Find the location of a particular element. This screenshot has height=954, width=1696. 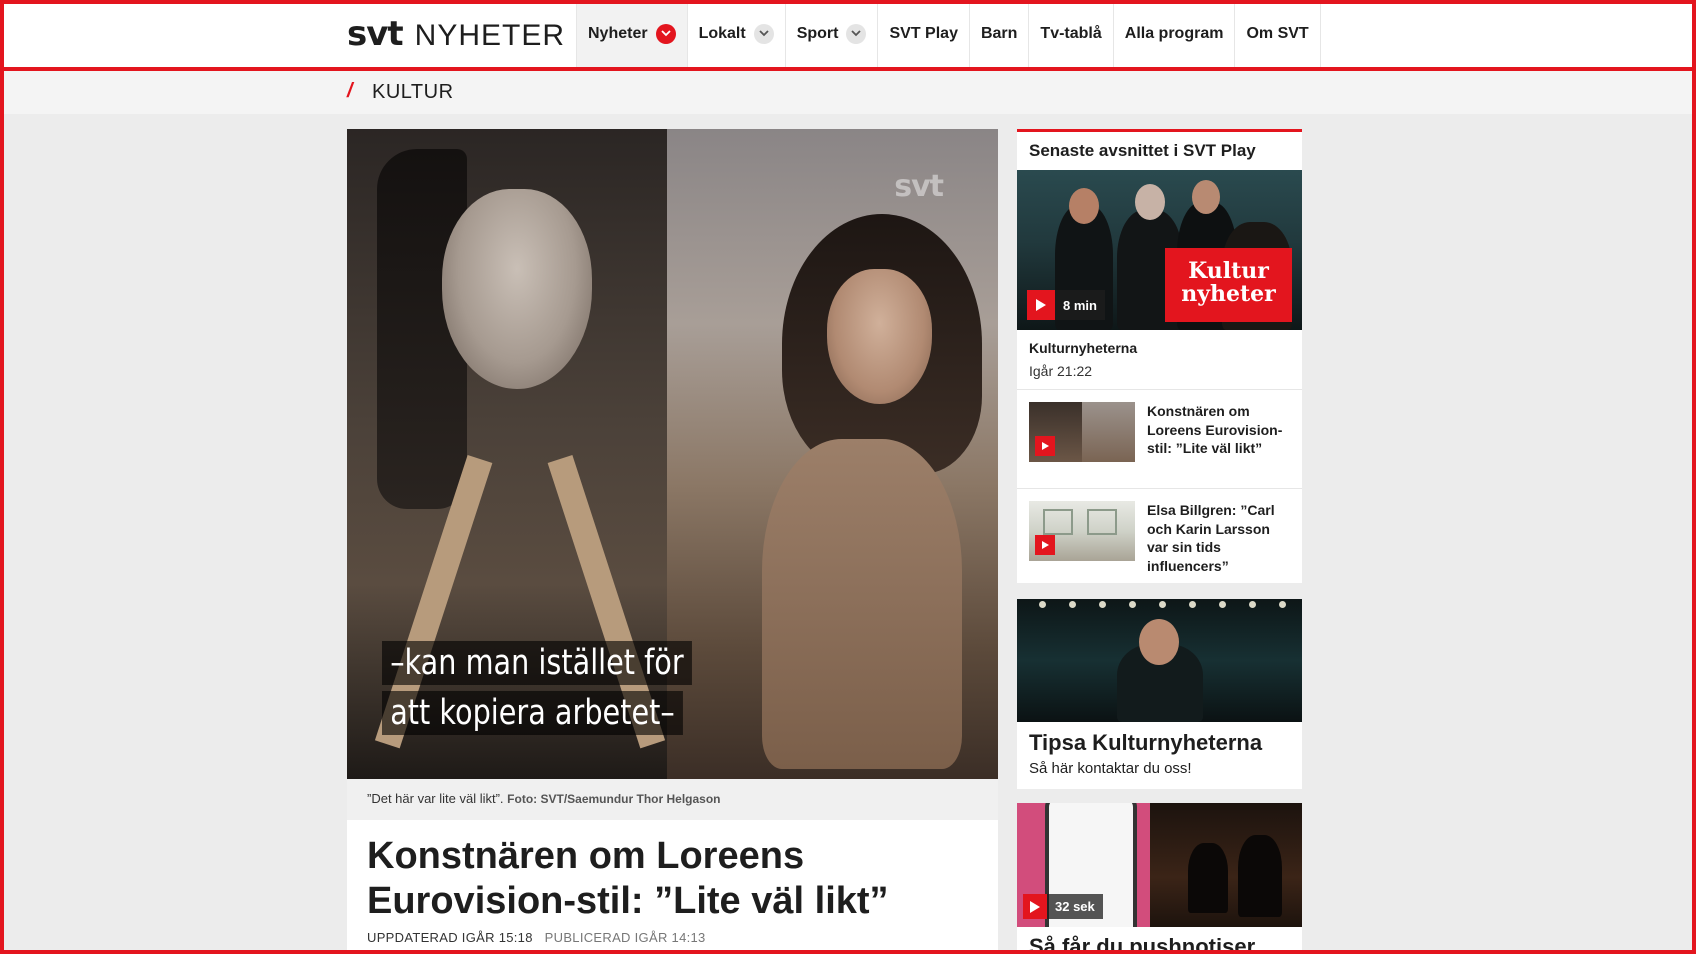

nav-label: Tv-tablå is located at coordinates (1071, 33).